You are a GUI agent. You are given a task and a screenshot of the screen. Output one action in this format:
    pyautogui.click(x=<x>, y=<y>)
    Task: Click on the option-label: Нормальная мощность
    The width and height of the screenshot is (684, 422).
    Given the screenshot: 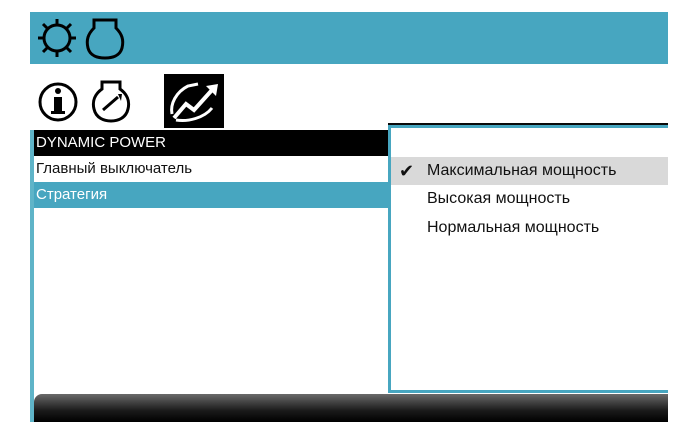 What is the action you would take?
    pyautogui.click(x=513, y=227)
    